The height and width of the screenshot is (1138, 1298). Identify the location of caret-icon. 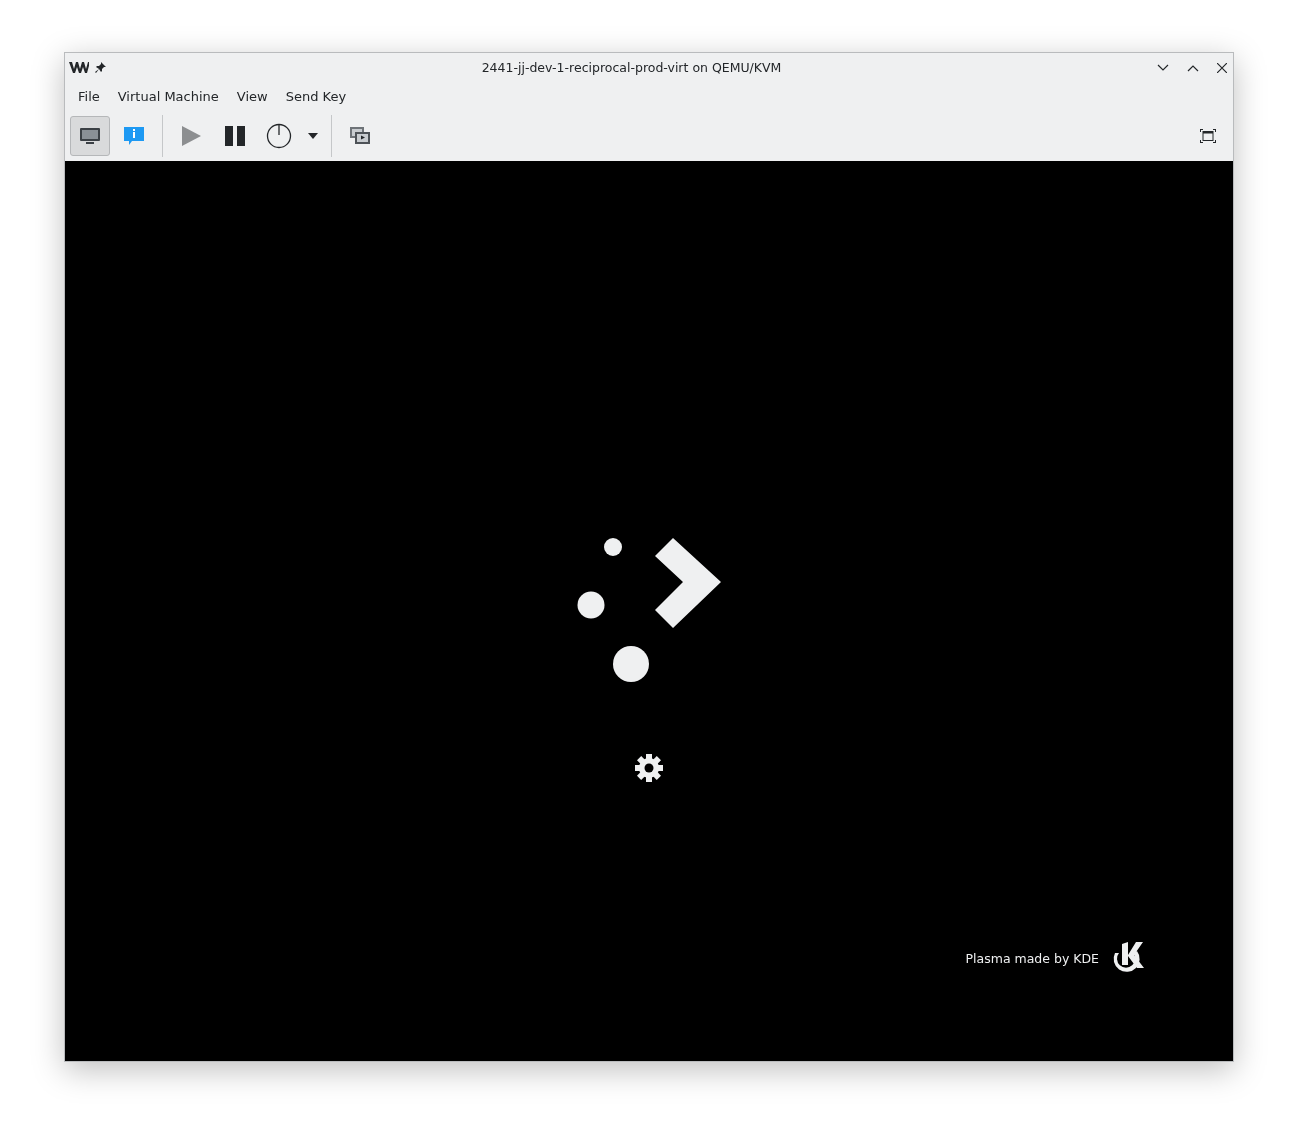
(313, 136).